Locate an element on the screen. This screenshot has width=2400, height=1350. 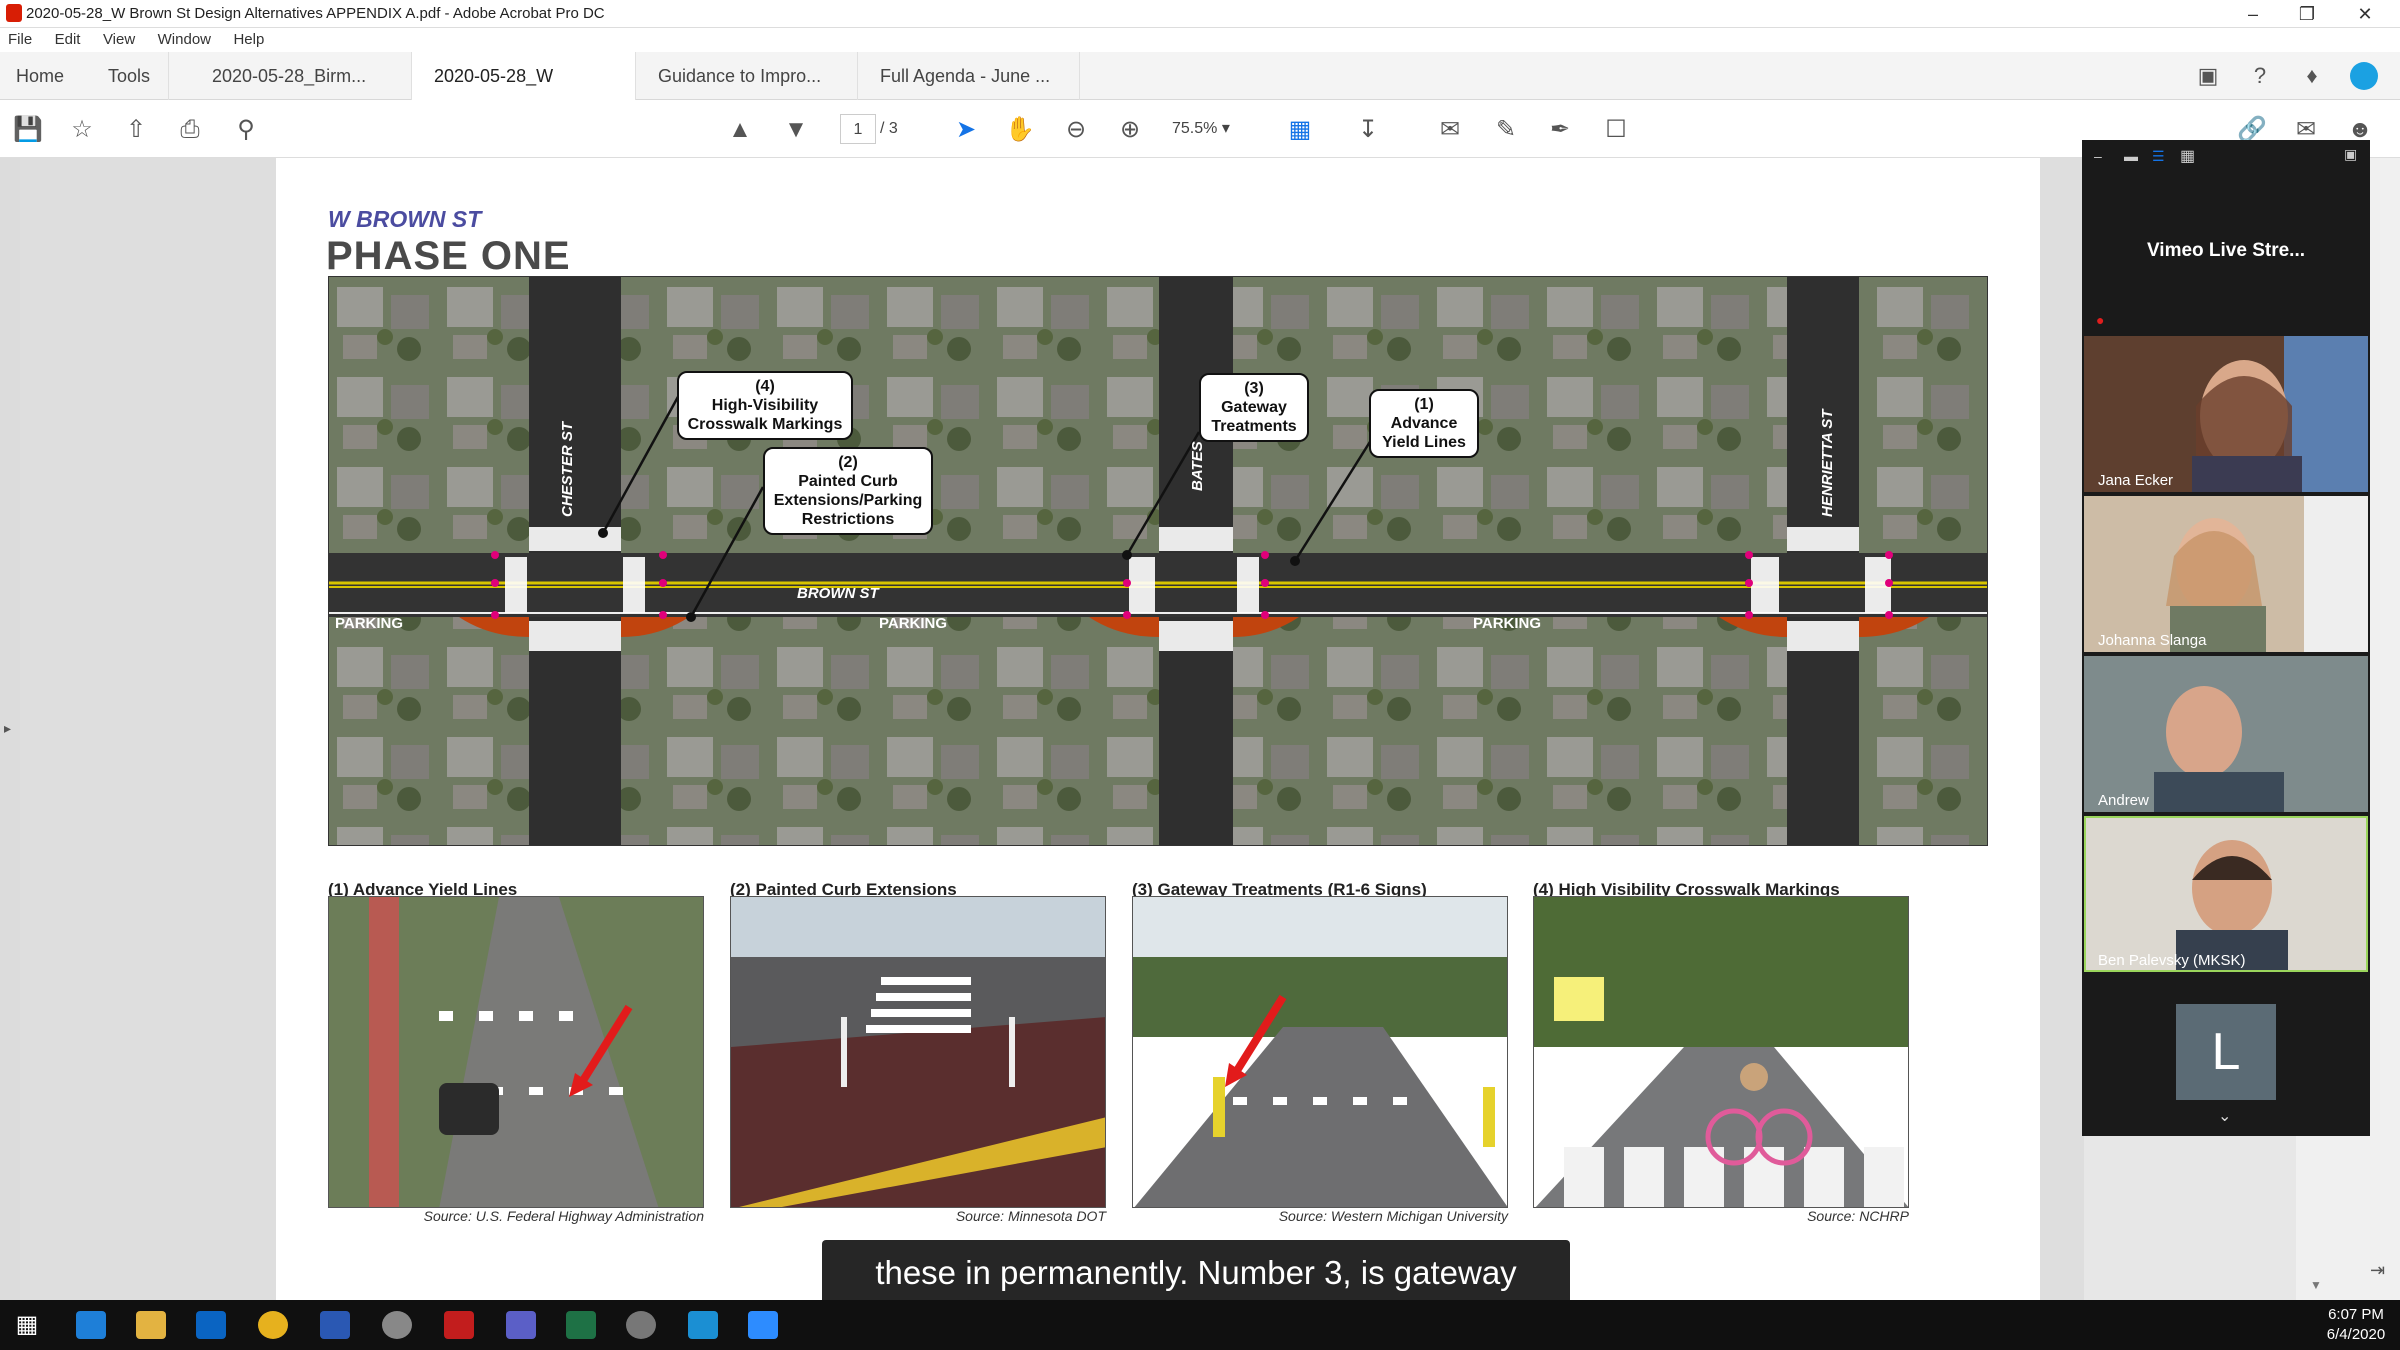
comment-bubble-icon: ▣ is located at coordinates (2208, 76).